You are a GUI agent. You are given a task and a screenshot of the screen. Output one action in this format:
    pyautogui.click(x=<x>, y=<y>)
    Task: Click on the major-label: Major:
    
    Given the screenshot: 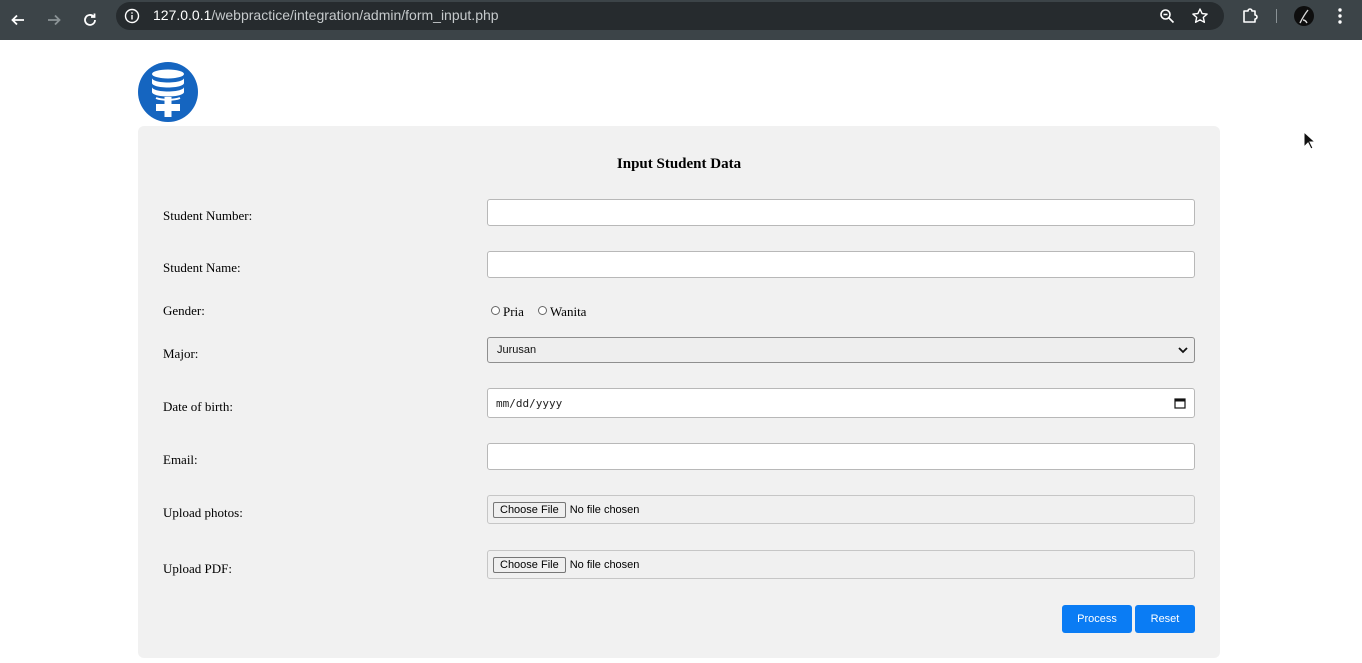 What is the action you would take?
    pyautogui.click(x=181, y=353)
    